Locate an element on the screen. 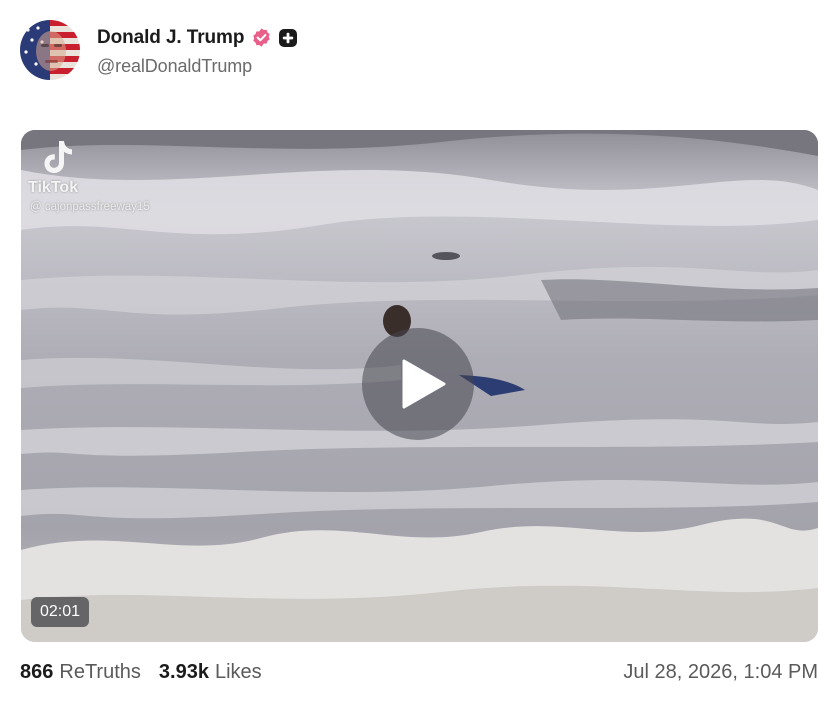 The image size is (840, 710). tiktok-logo-icon is located at coordinates (58, 157).